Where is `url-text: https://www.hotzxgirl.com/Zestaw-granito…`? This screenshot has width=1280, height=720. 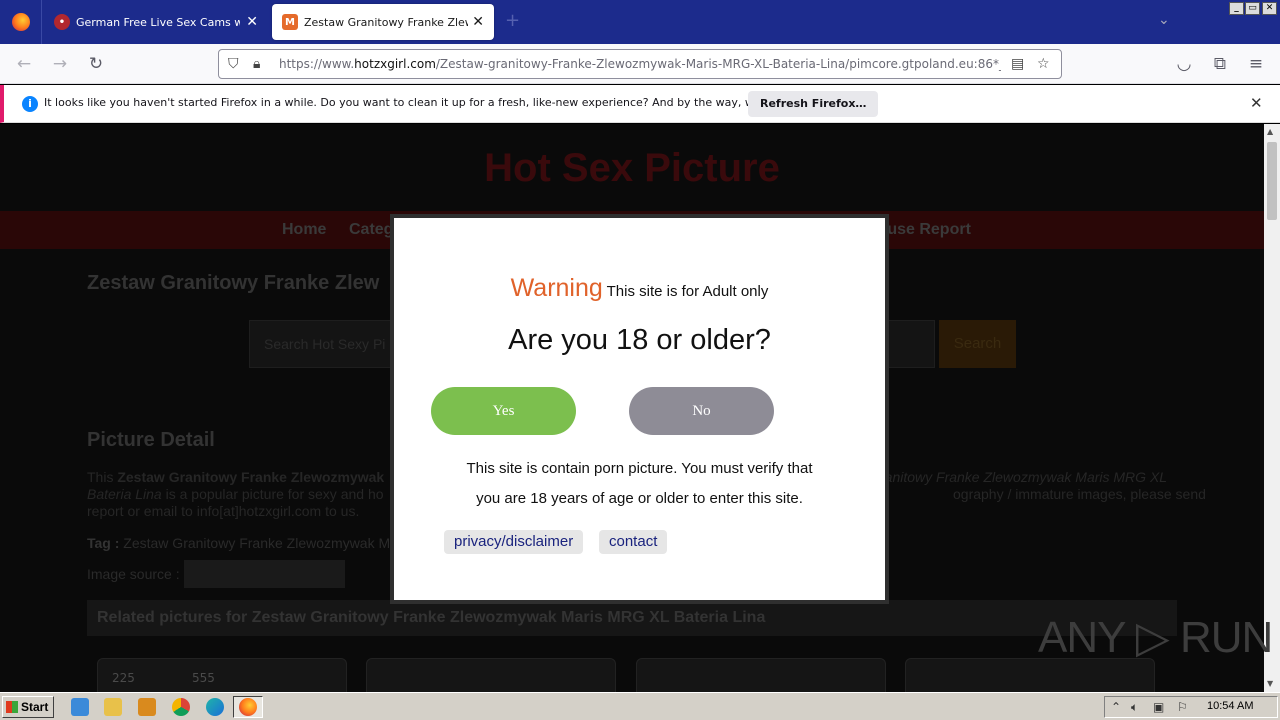
url-text: https://www.hotzxgirl.com/Zestaw-granito… is located at coordinates (640, 64).